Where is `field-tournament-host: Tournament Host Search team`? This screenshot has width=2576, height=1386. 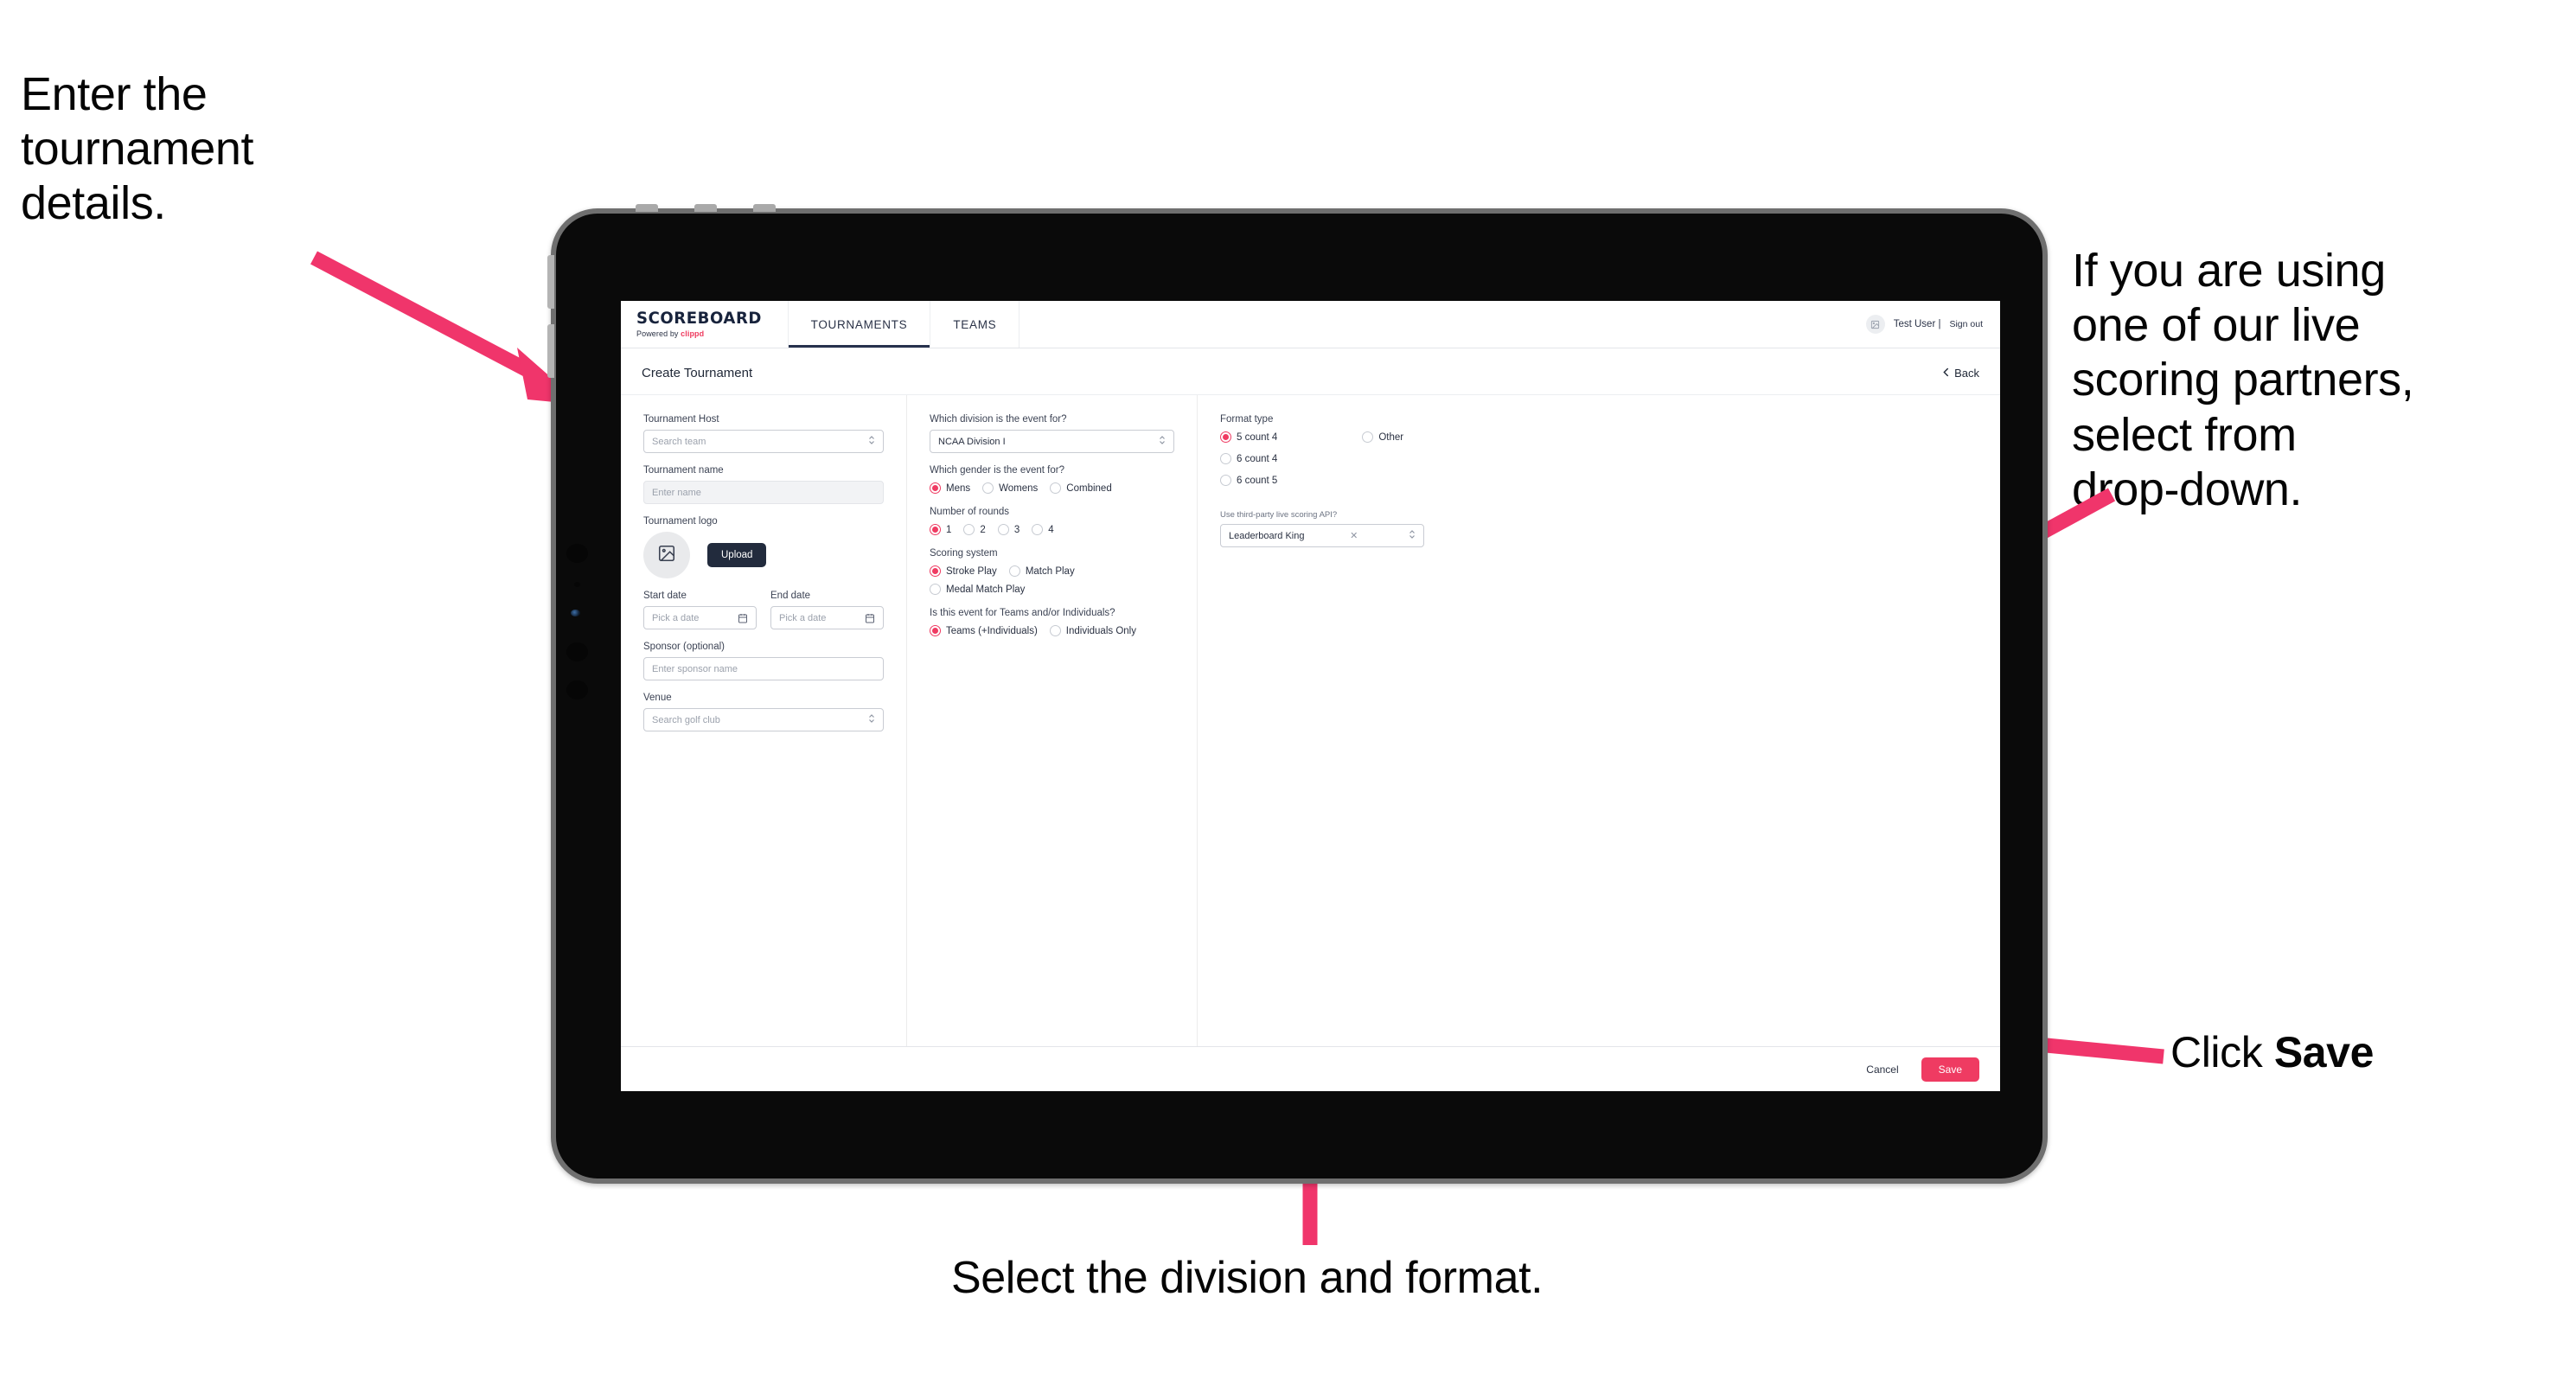 field-tournament-host: Tournament Host Search team is located at coordinates (764, 433).